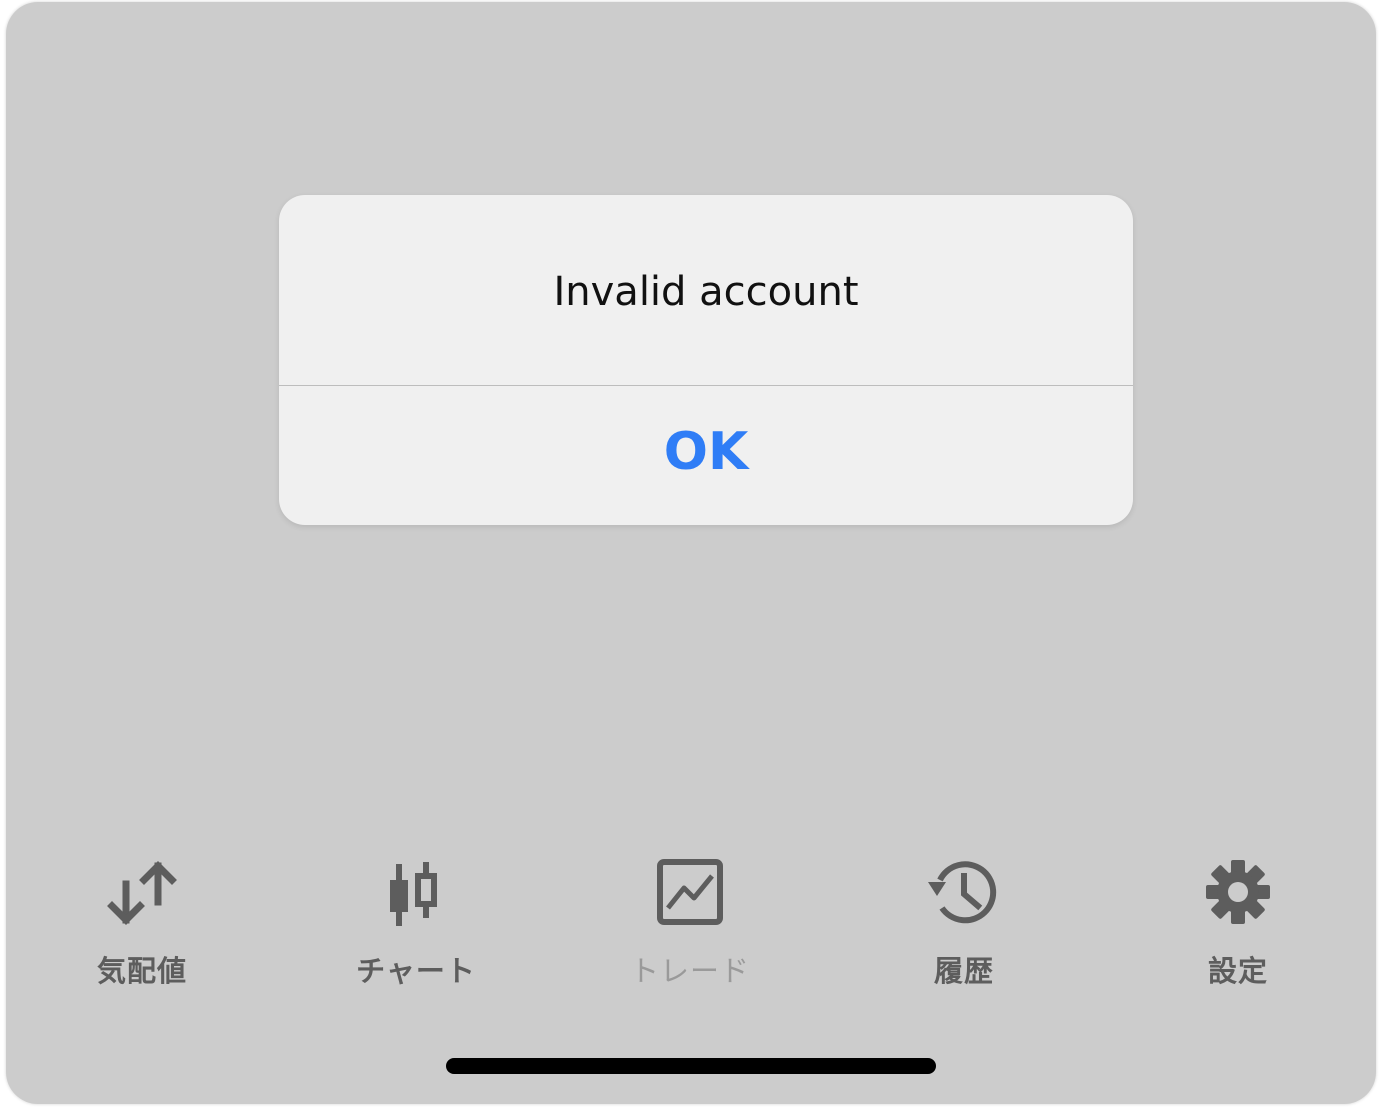  I want to click on tab-bar: 気配値 チャート トレード 履歴 設定, so click(691, 932).